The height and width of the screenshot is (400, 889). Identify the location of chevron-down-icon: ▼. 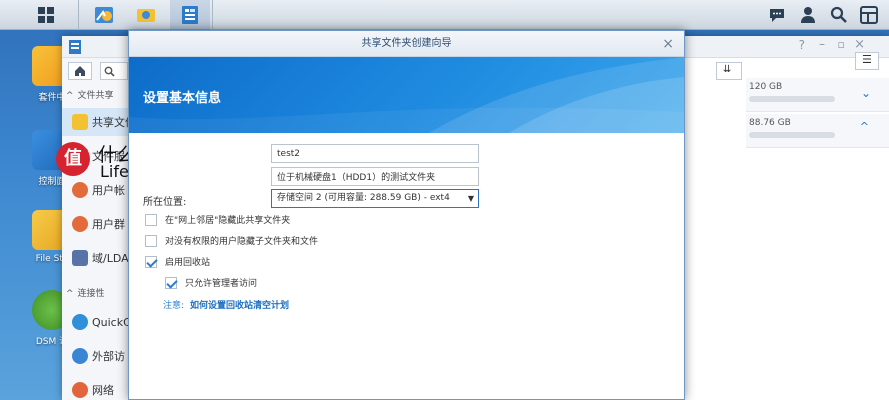
(470, 198).